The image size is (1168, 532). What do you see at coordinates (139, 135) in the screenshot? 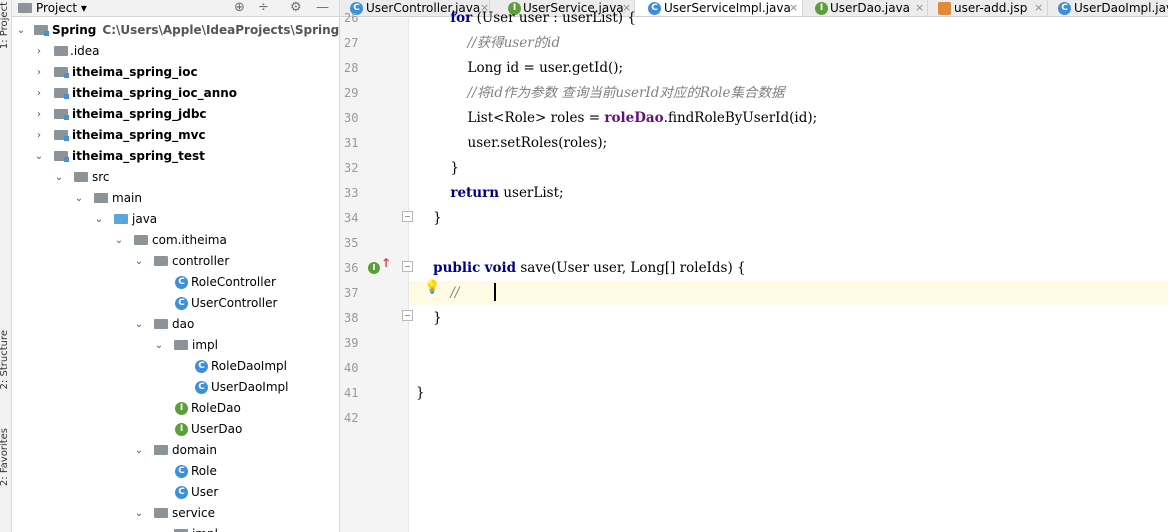
I see `tree-item-label: itheima_spring_mvc` at bounding box center [139, 135].